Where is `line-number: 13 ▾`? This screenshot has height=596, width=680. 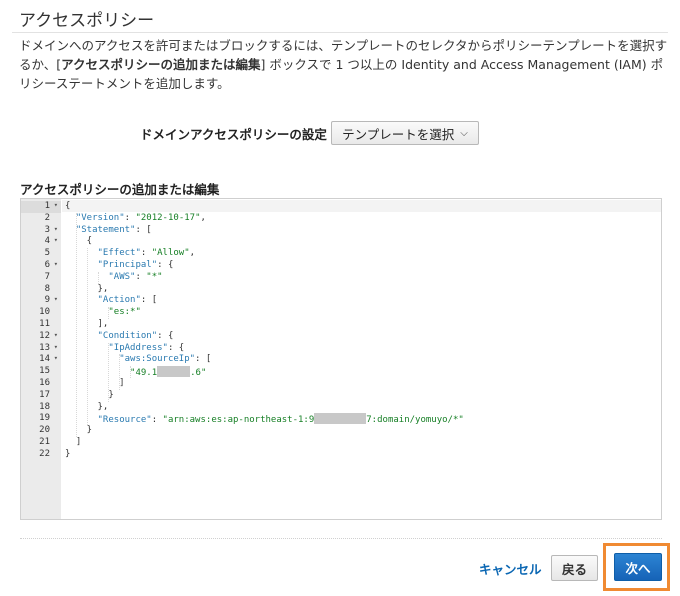
line-number: 13 ▾ is located at coordinates (41, 349).